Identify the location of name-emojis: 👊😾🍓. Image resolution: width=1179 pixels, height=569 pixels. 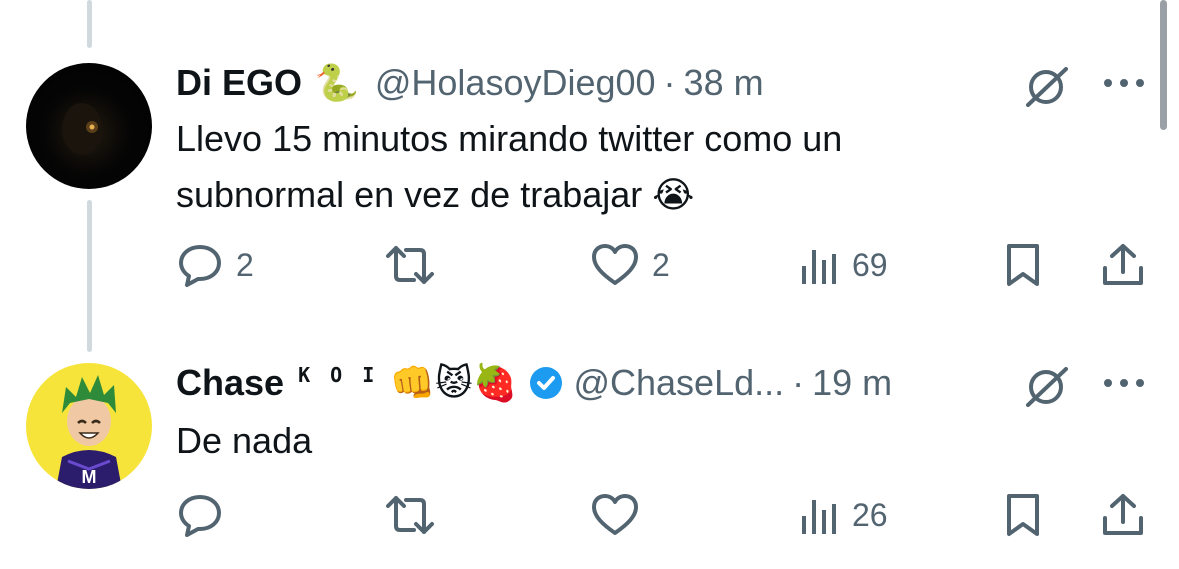
(454, 382).